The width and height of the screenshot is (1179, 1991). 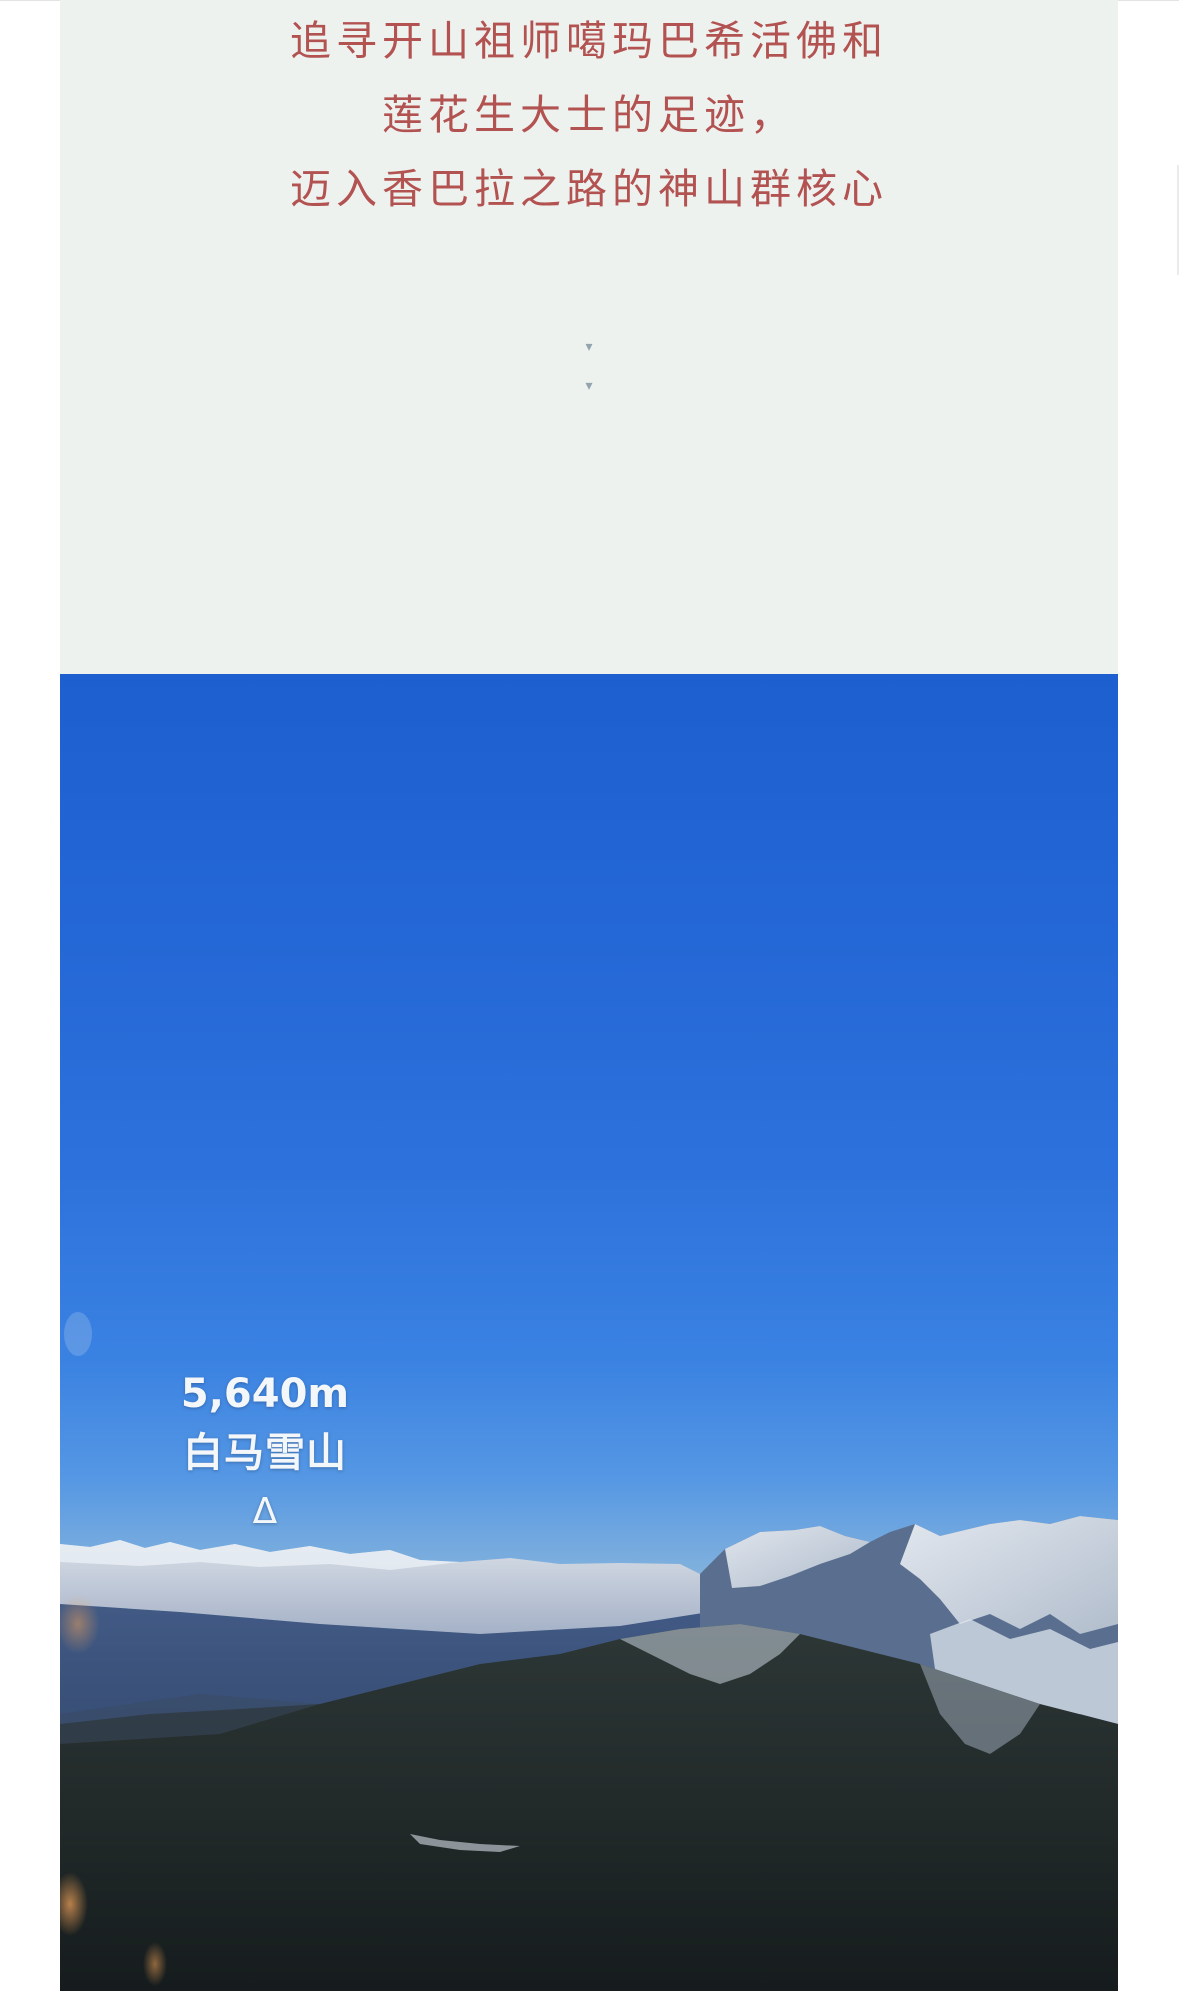 I want to click on poem-text: 追寻开山祖师噶玛巴希活佛和 莲花生大士的足迹， 迈入香巴拉之路的神山群核心, so click(x=589, y=115).